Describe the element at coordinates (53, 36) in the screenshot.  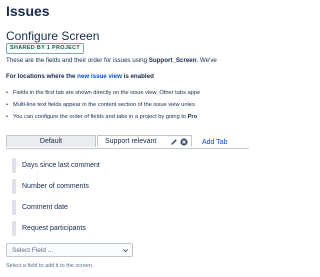
I see `screen-title: Configure Screen` at that location.